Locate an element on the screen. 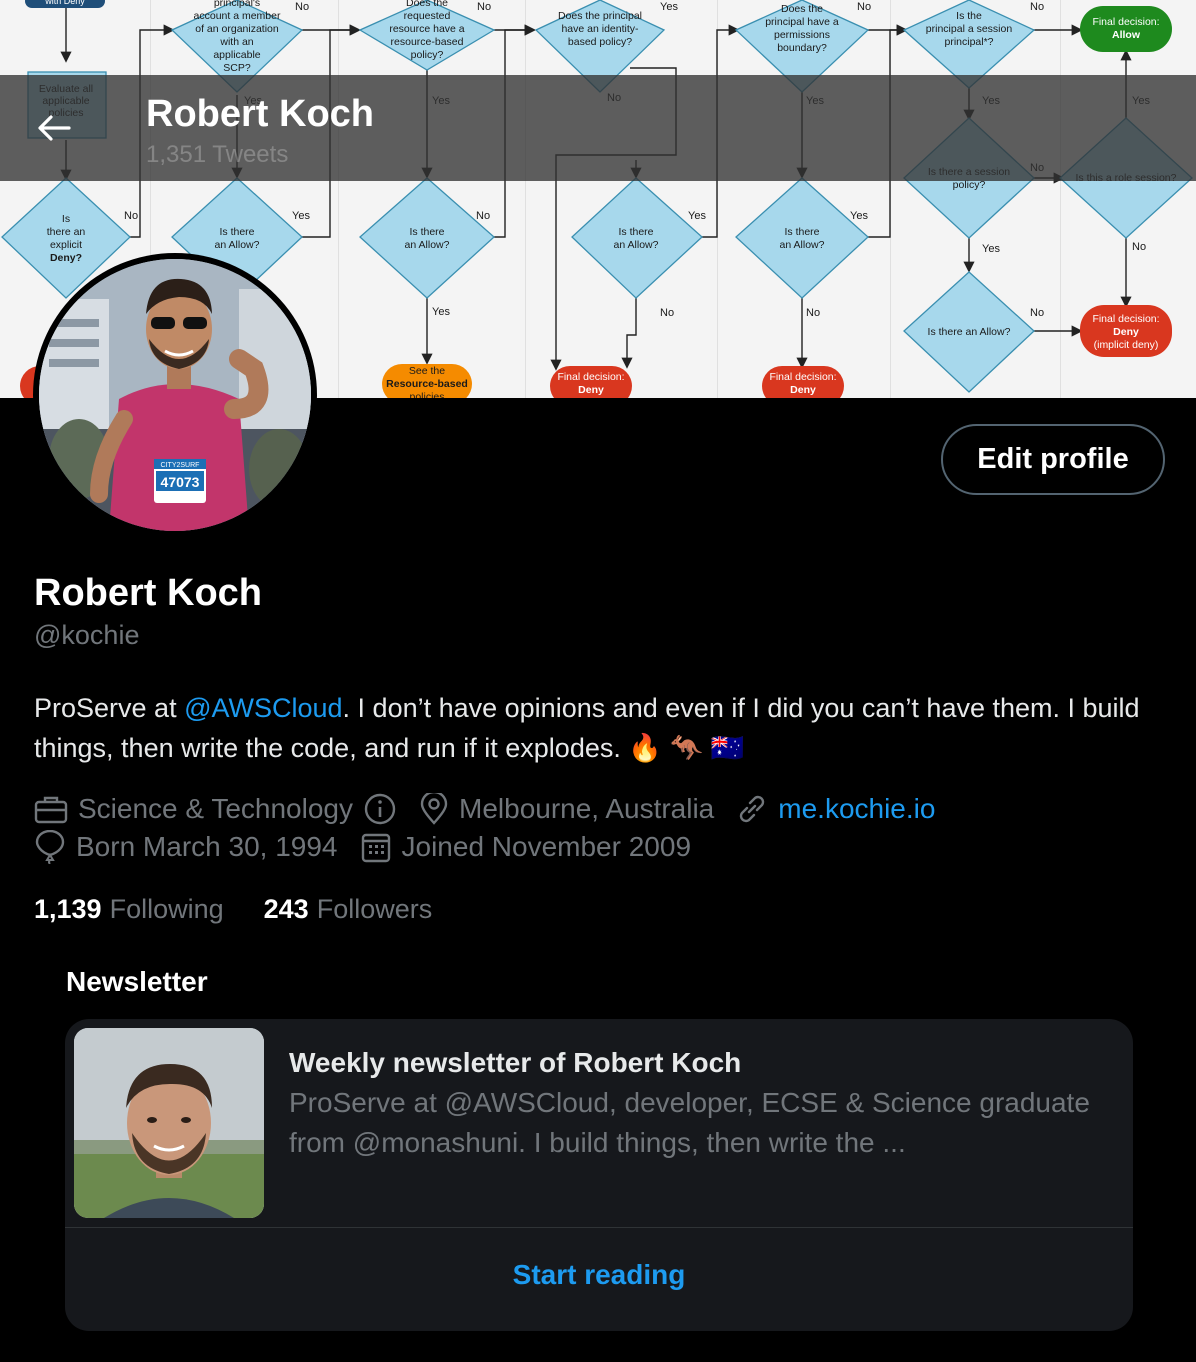 The image size is (1196, 1362). svg-text: with an is located at coordinates (236, 42).